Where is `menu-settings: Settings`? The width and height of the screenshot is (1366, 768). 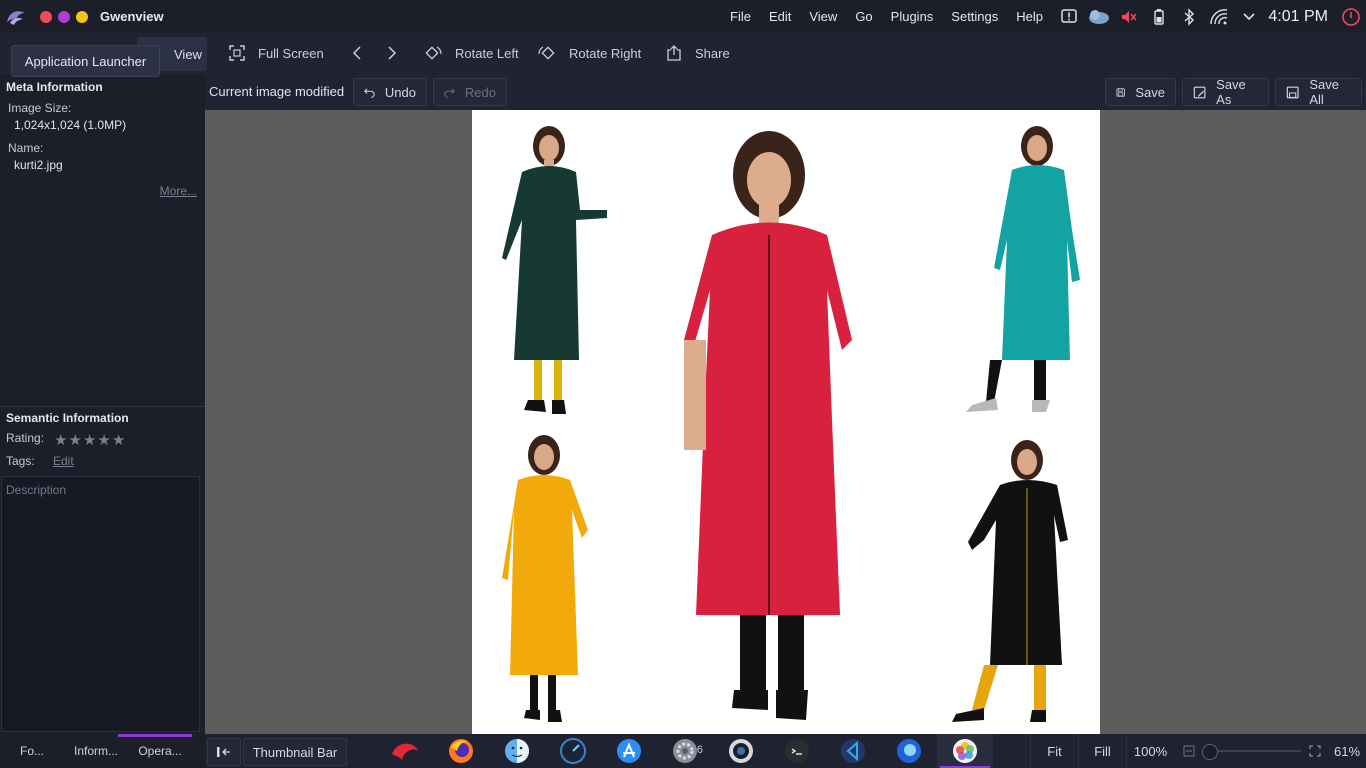
menu-settings: Settings is located at coordinates (974, 16).